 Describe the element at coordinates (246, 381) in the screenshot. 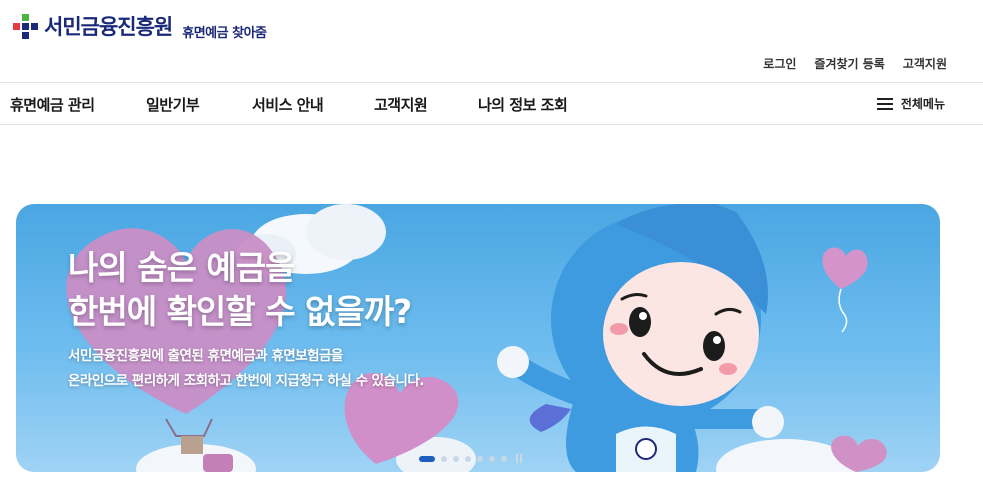

I see `banner-description-line2: 온라인으로 편리하게 조회하고 한번에 지급청구 하실 수 있습니다.` at that location.